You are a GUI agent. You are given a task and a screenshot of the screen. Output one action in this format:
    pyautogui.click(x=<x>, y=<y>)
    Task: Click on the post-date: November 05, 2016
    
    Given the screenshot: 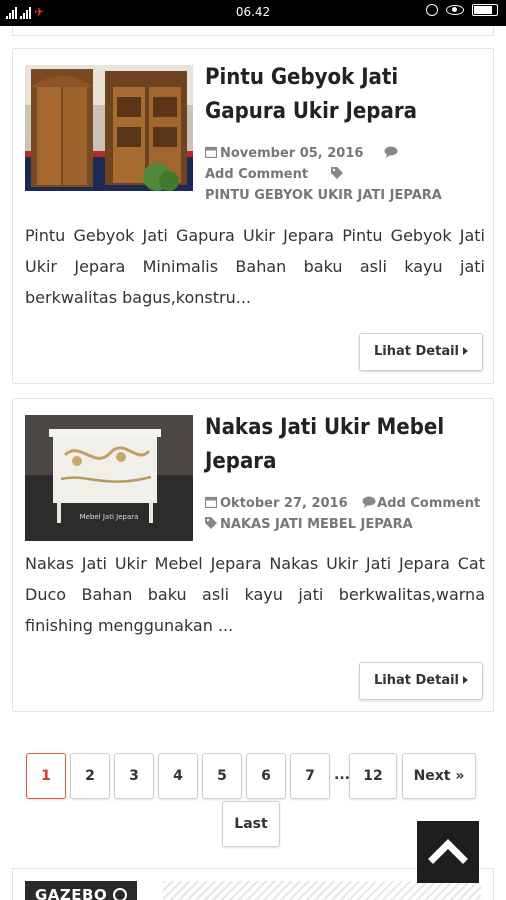 What is the action you would take?
    pyautogui.click(x=292, y=153)
    